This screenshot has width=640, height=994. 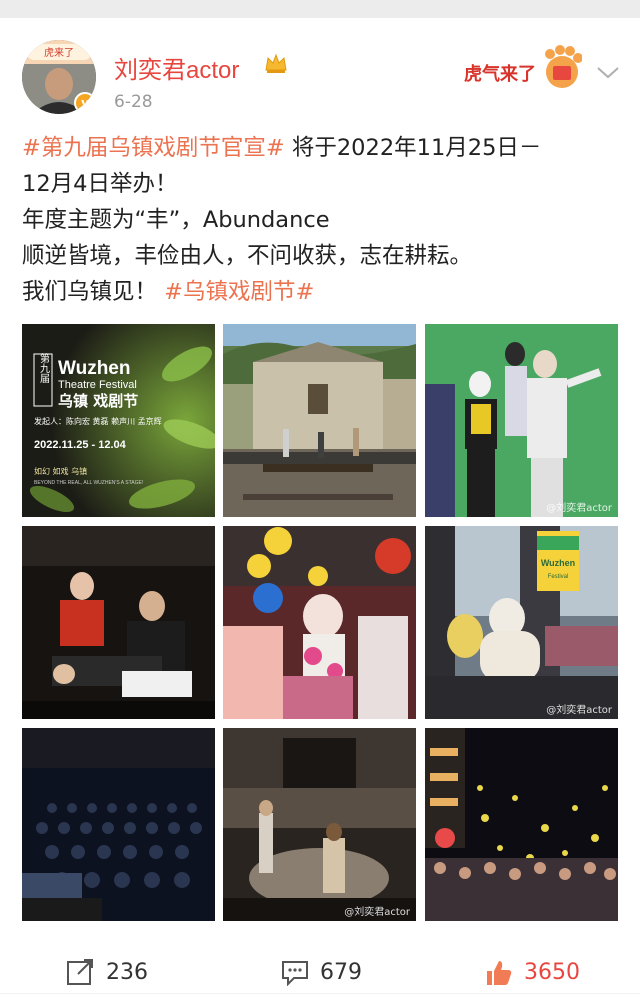 I want to click on repost-button: 236, so click(x=126, y=973).